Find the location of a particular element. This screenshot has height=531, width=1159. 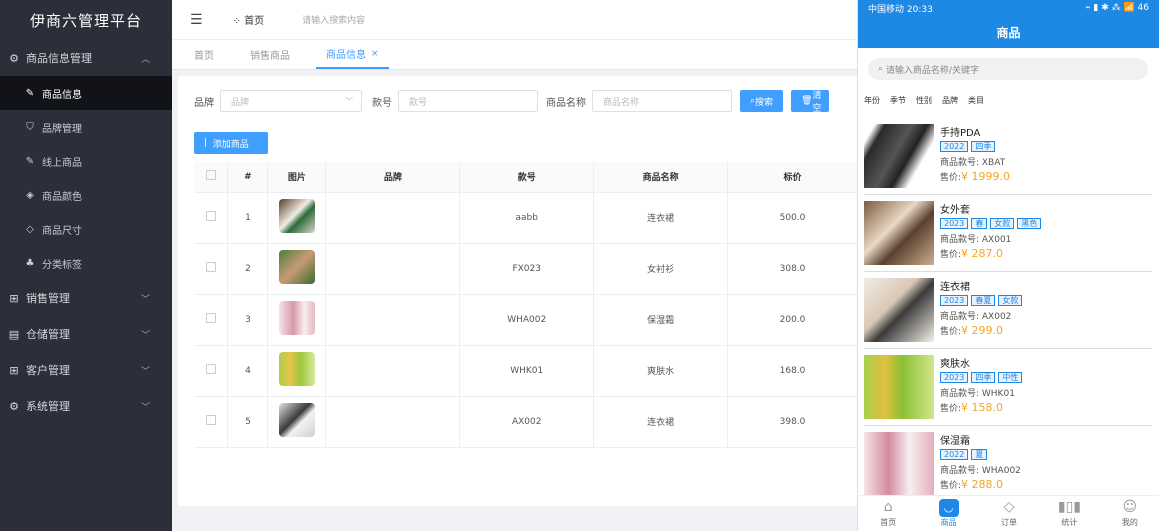

product-tag: 夏 is located at coordinates (979, 454).